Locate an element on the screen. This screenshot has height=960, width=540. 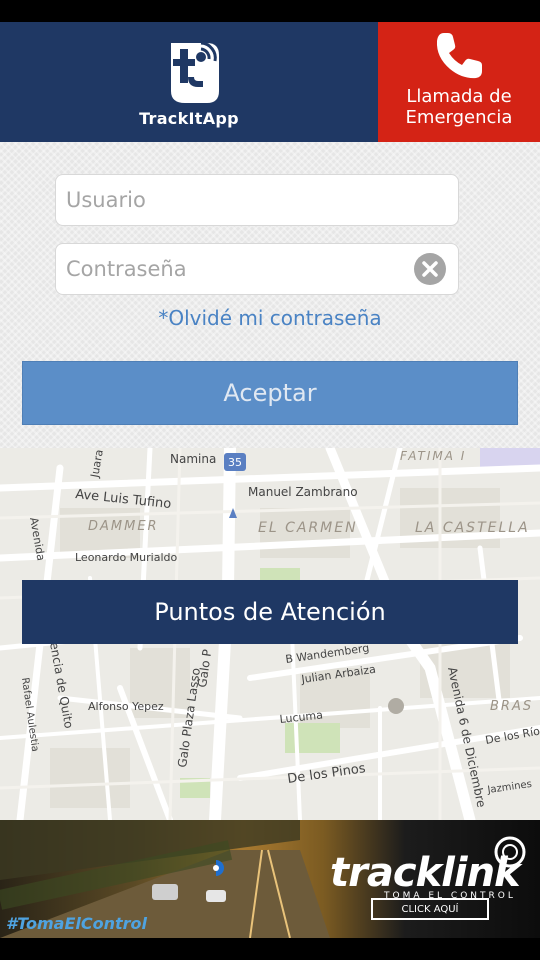
accept-button: Aceptar is located at coordinates (270, 393).